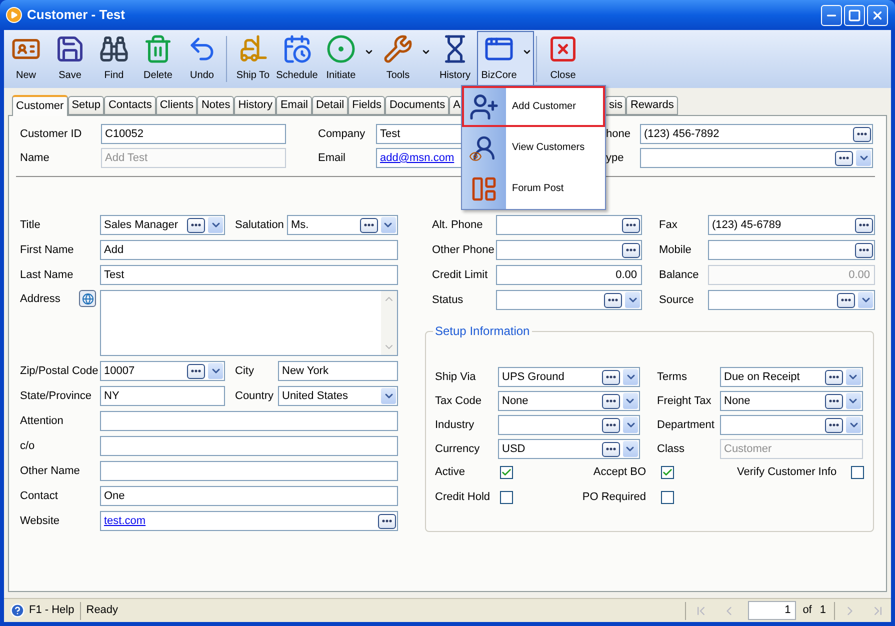  Describe the element at coordinates (125, 521) in the screenshot. I see `website-link: test.com` at that location.